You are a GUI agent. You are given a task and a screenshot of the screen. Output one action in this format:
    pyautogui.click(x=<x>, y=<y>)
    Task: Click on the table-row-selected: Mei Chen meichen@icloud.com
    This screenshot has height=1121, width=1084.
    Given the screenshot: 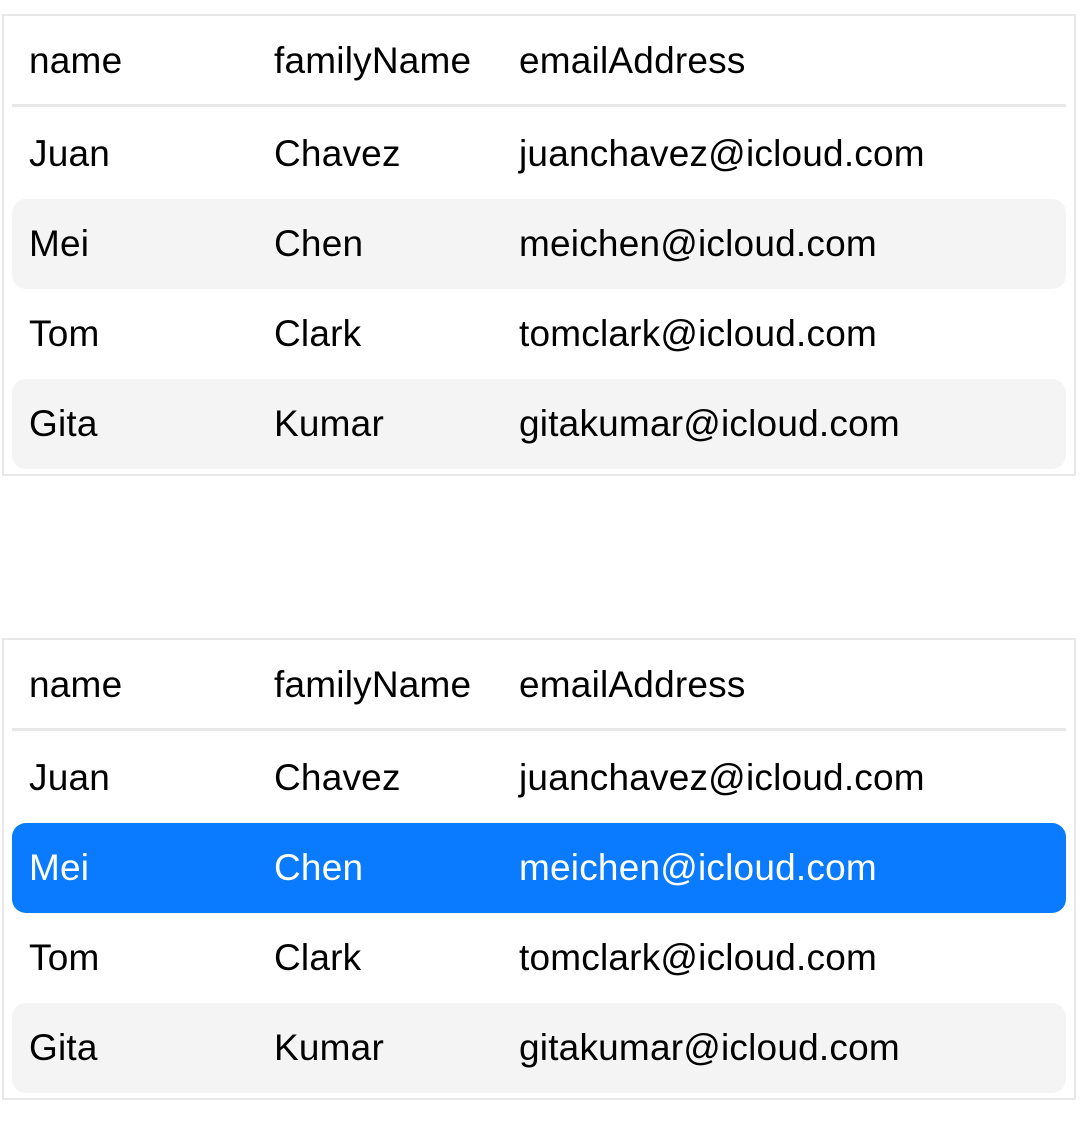 What is the action you would take?
    pyautogui.click(x=539, y=868)
    